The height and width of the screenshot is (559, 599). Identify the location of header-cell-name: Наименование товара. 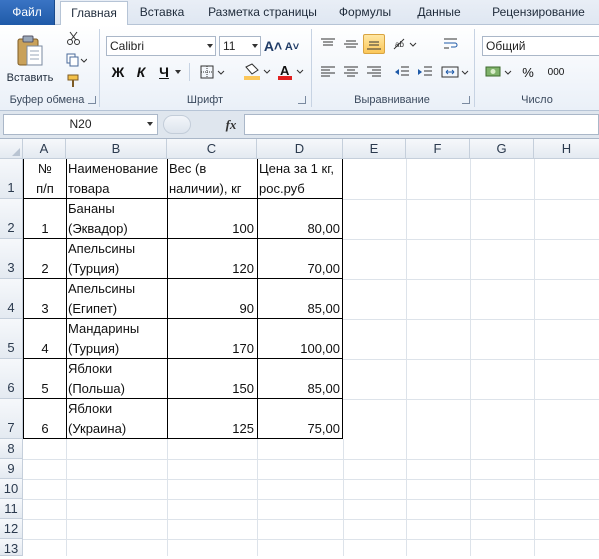
(117, 178).